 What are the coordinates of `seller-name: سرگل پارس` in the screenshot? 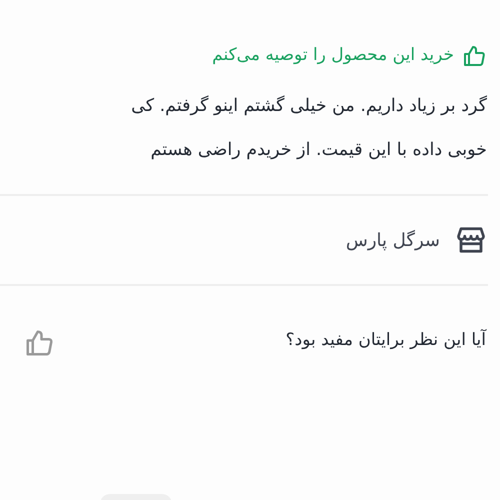 It's located at (393, 240).